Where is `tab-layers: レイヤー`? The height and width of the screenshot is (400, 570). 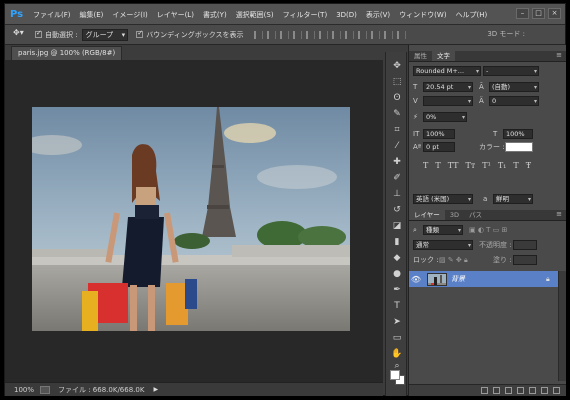
tab-layers: レイヤー is located at coordinates (427, 215).